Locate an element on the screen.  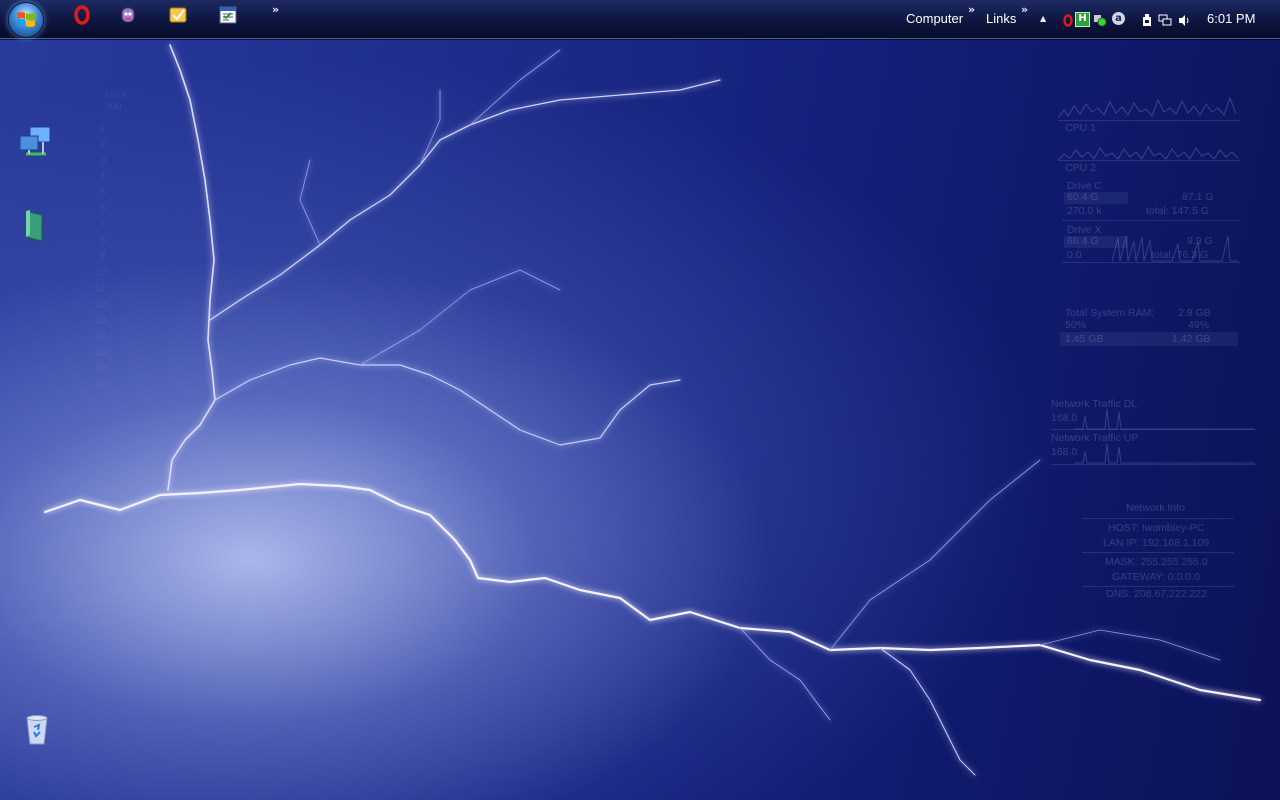
network-desktop-icon is located at coordinates (36, 142).